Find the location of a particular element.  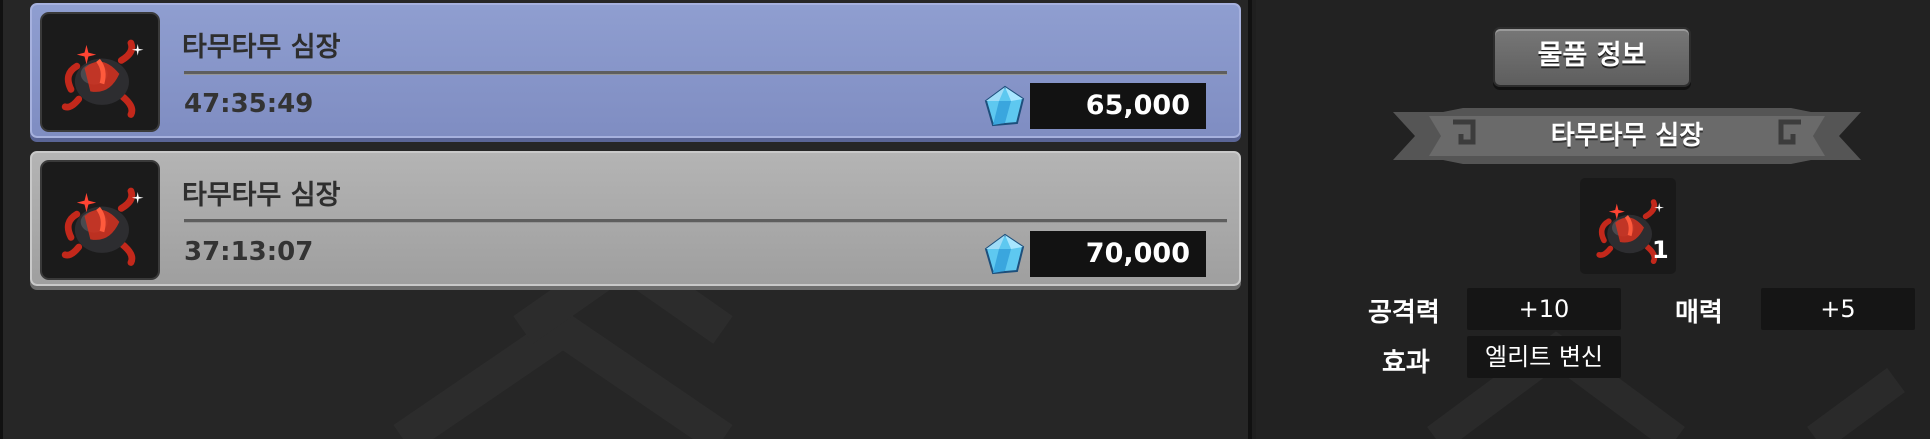

price-display: 70,000 is located at coordinates (1118, 254).